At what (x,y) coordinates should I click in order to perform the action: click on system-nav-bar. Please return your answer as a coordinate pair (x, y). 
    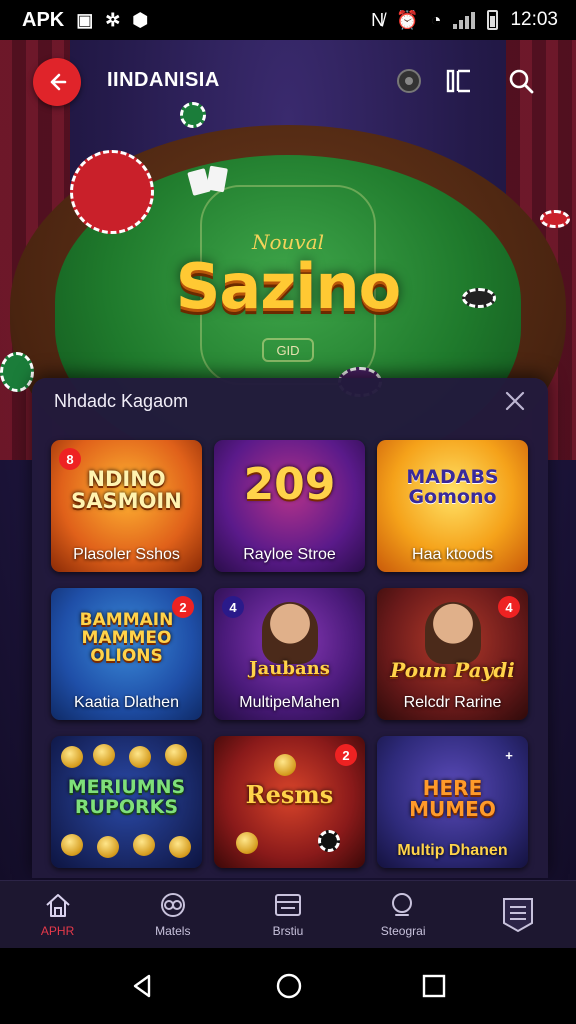
    Looking at the image, I should click on (288, 986).